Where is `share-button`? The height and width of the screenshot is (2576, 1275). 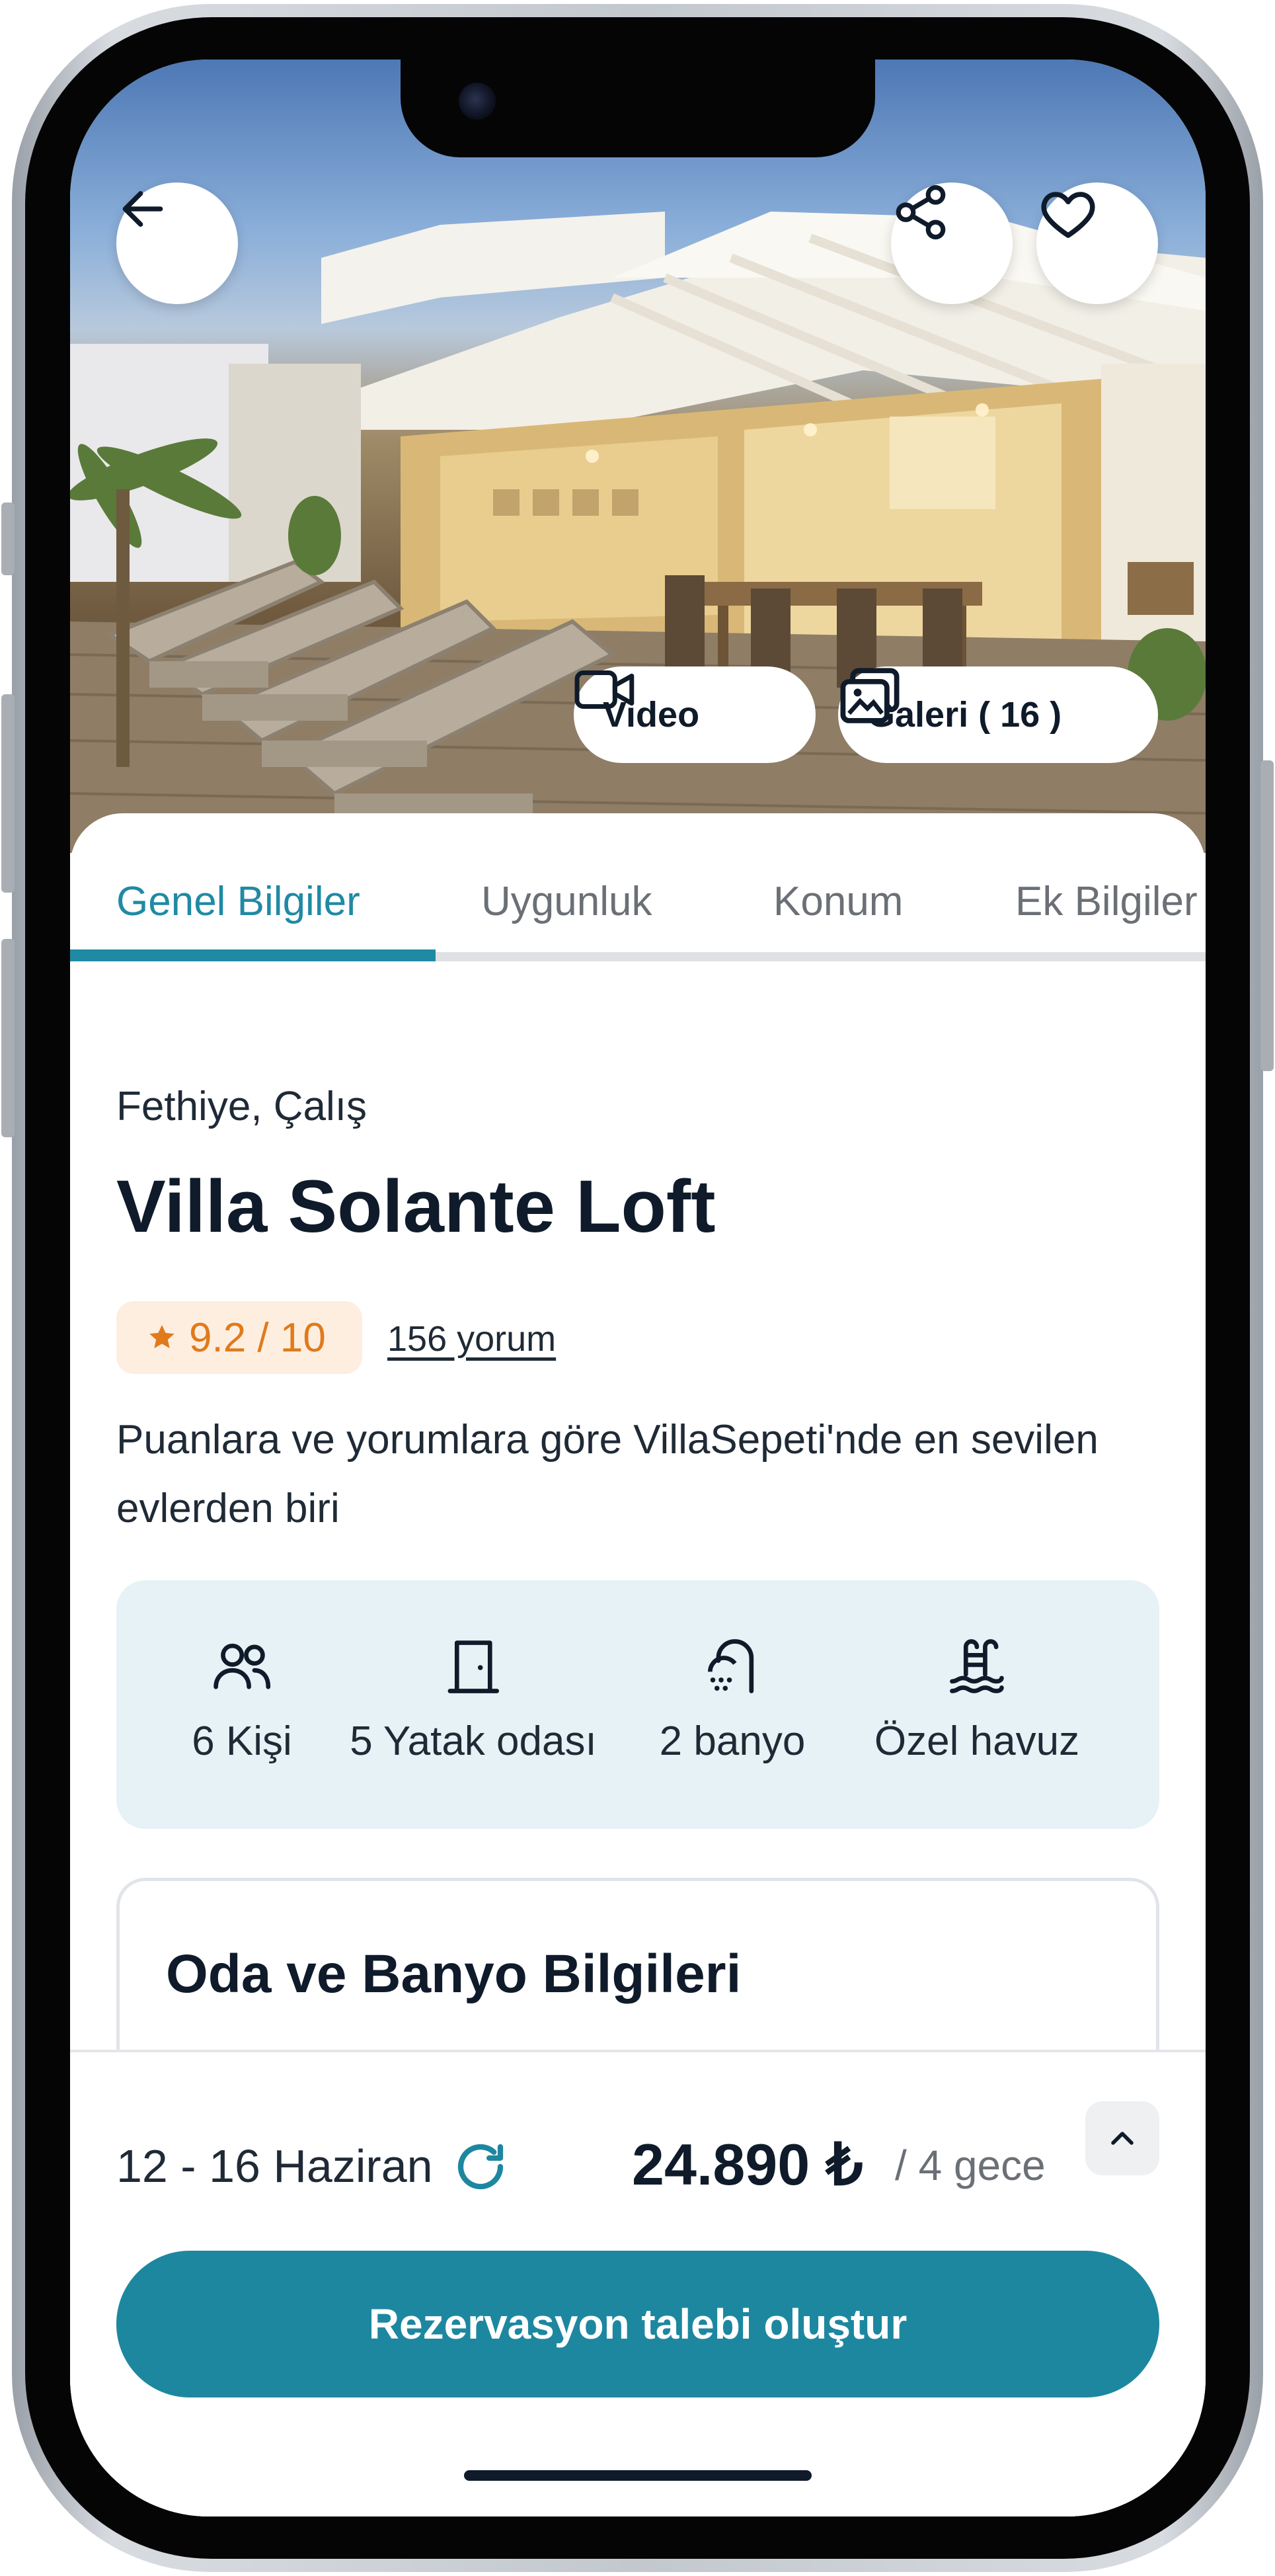
share-button is located at coordinates (952, 243).